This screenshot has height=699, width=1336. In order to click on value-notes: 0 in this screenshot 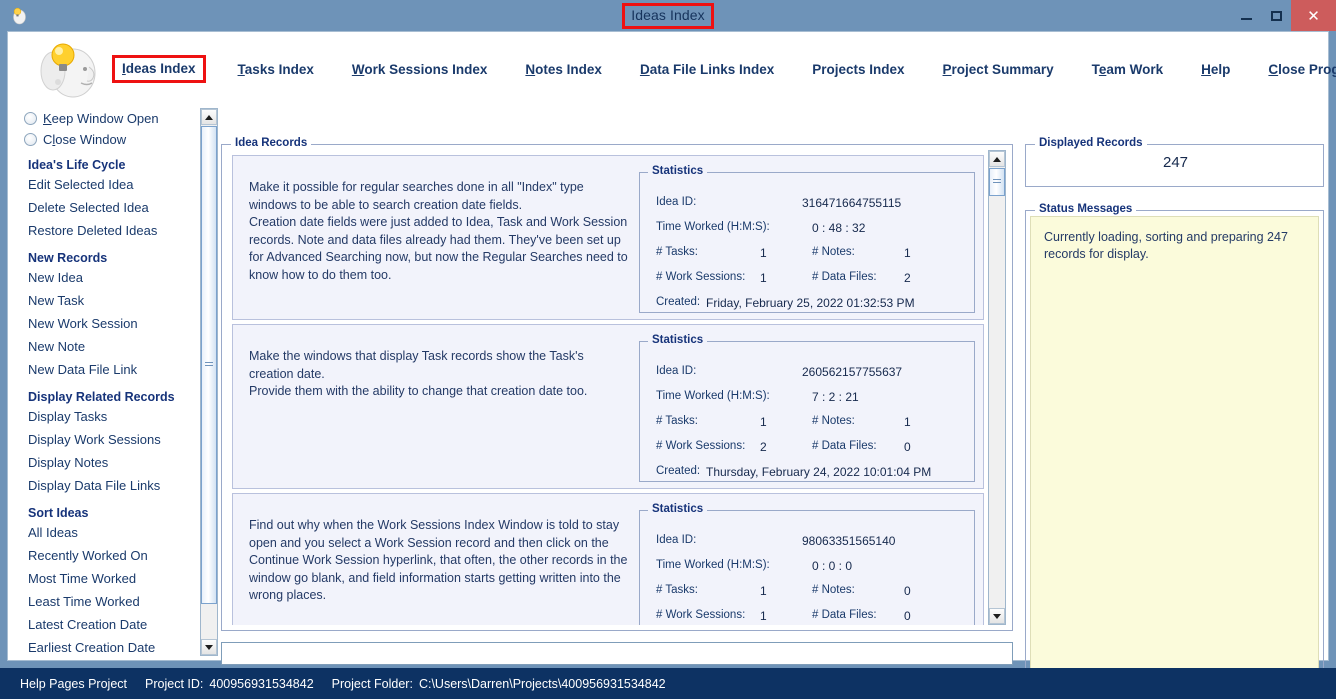, I will do `click(907, 591)`.